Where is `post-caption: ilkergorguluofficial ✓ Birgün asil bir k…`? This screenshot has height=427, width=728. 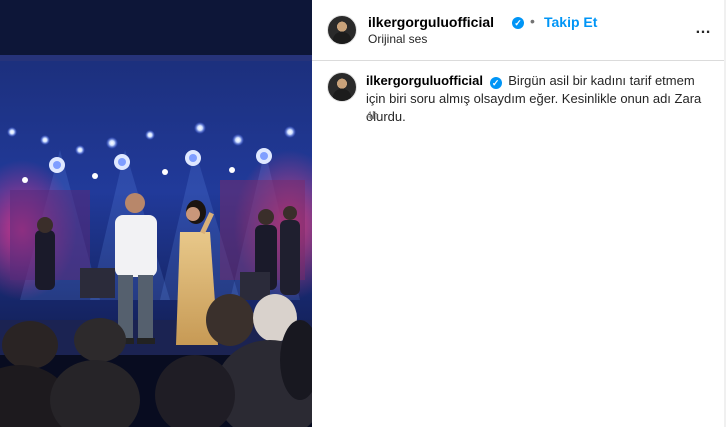 post-caption: ilkergorguluofficial ✓ Birgün asil bir k… is located at coordinates (536, 99).